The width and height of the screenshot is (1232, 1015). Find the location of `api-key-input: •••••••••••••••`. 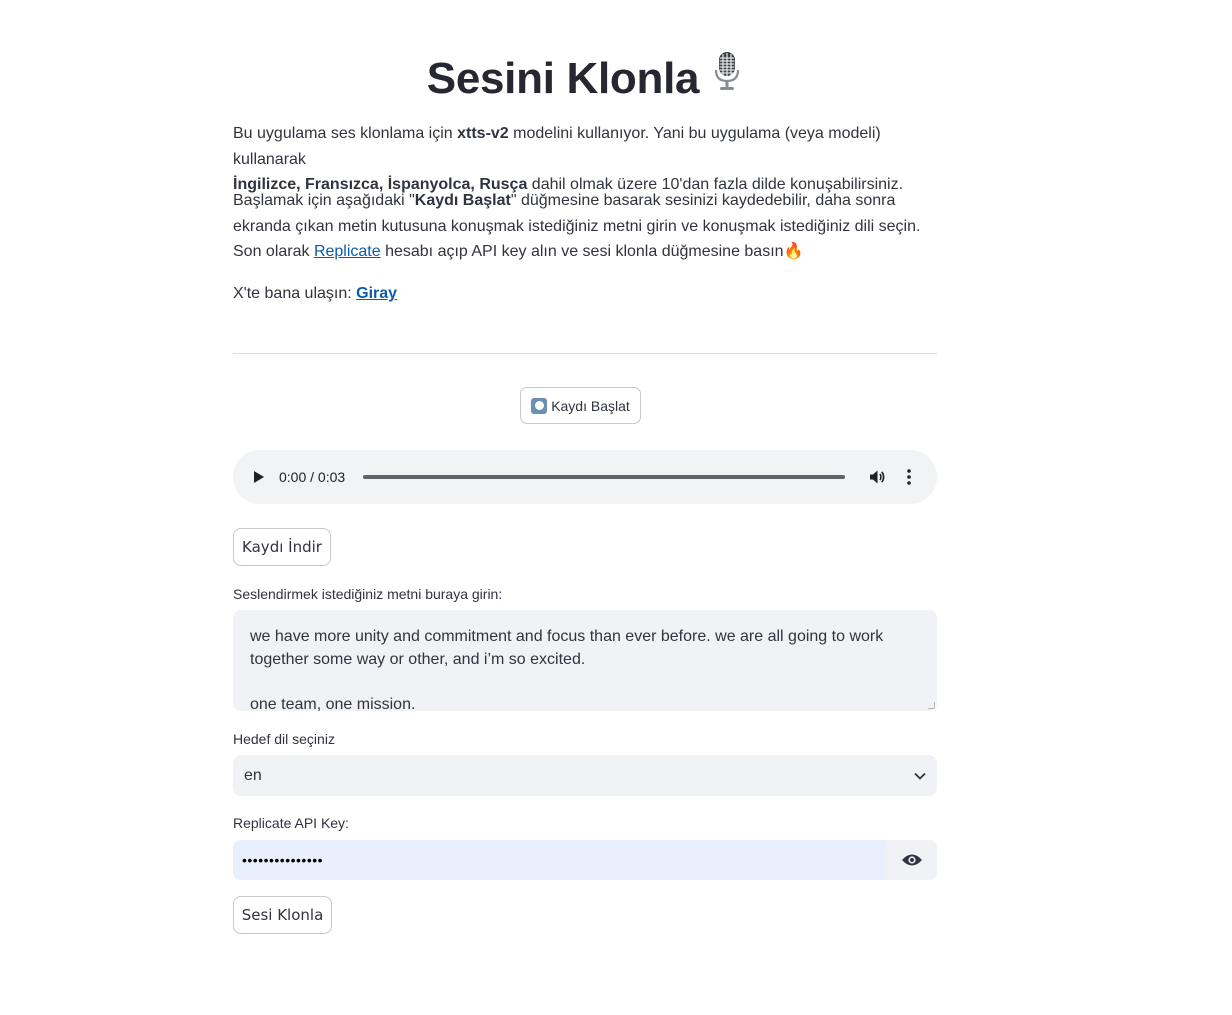

api-key-input: ••••••••••••••• is located at coordinates (559, 860).